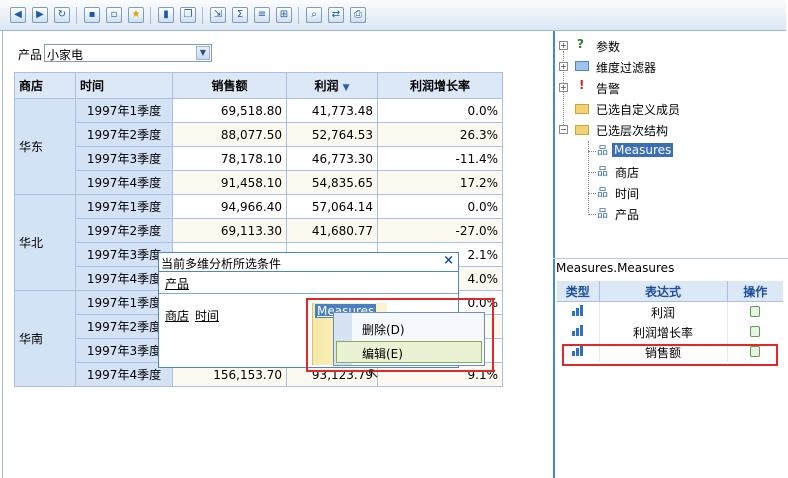 Image resolution: width=788 pixels, height=478 pixels. Describe the element at coordinates (65, 55) in the screenshot. I see `product-value: 小家电` at that location.